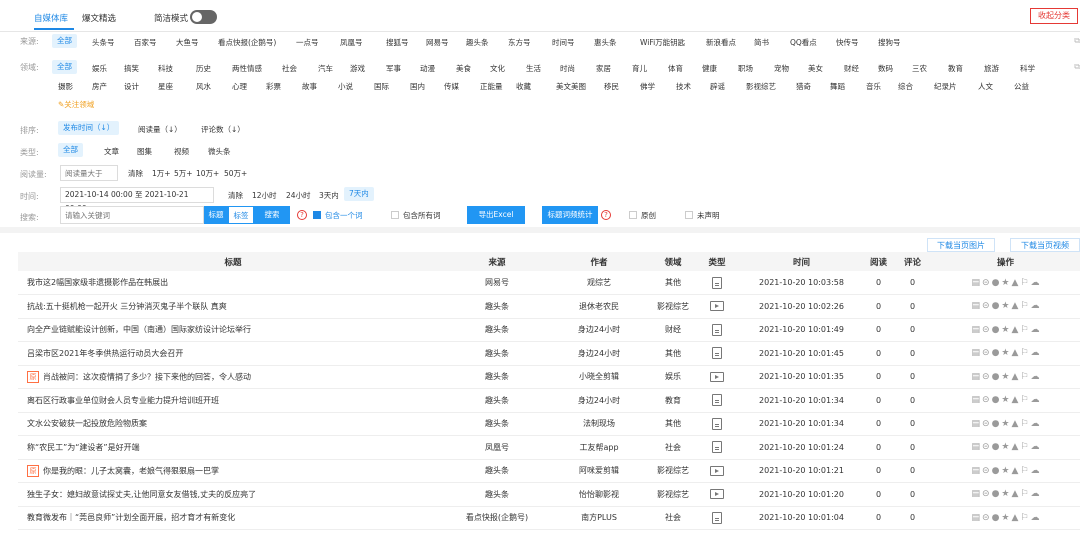 The width and height of the screenshot is (1080, 537). What do you see at coordinates (233, 424) in the screenshot?
I see `title-cell: 文水公安破获一起投放危险物质案` at bounding box center [233, 424].